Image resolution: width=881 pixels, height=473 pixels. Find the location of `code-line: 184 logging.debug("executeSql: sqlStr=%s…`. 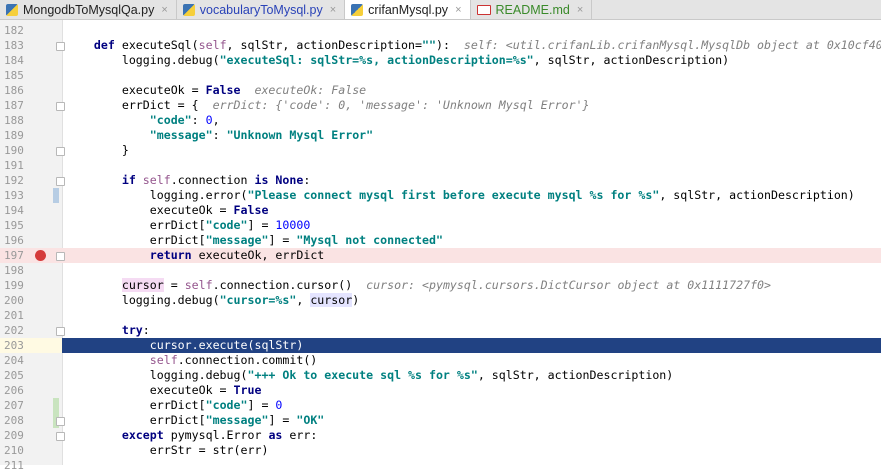

code-line: 184 logging.debug("executeSql: sqlStr=%s… is located at coordinates (440, 60).